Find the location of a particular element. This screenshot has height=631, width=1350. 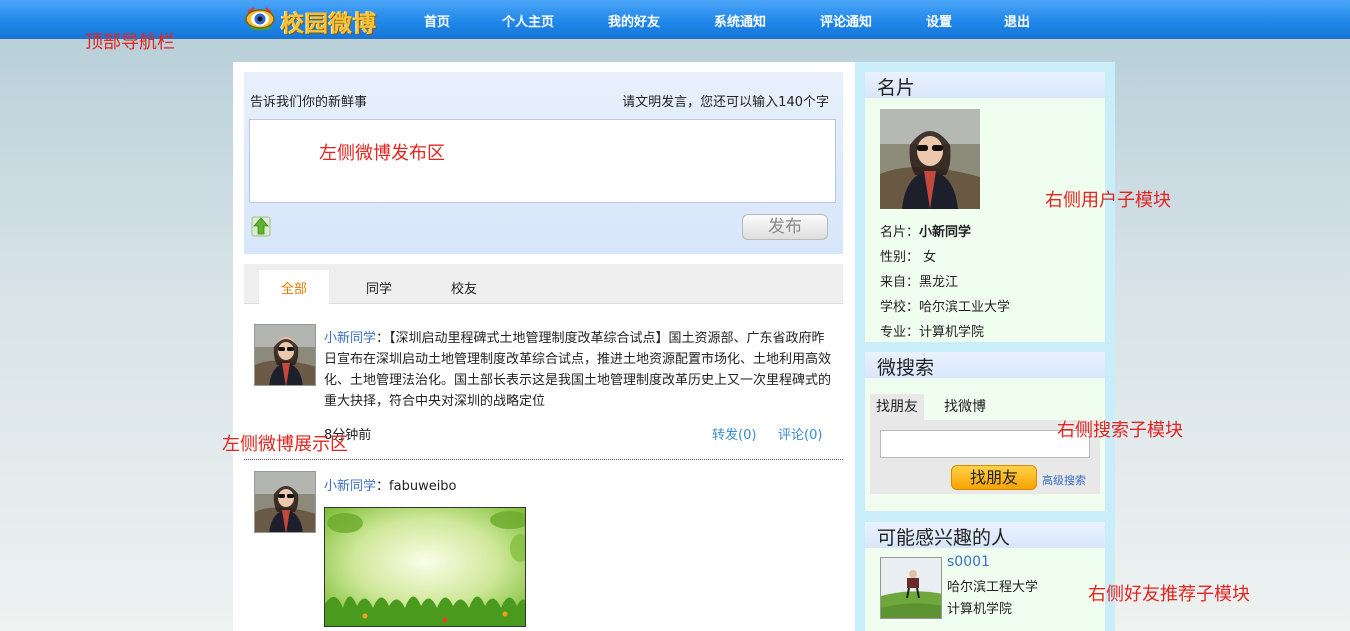

post-body: fabuweibo is located at coordinates (423, 486).